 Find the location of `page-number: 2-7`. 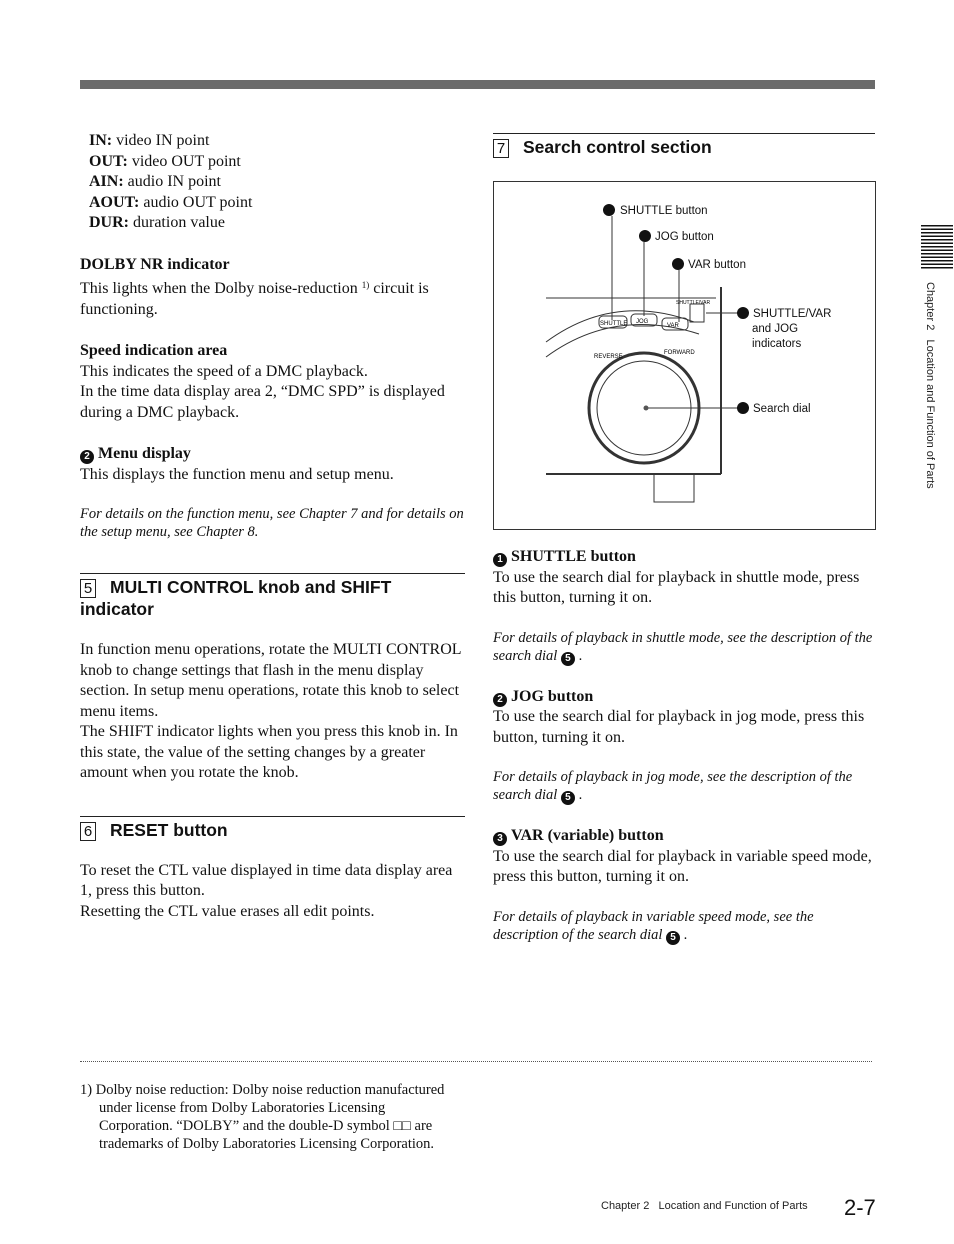

page-number: 2-7 is located at coordinates (860, 1207).